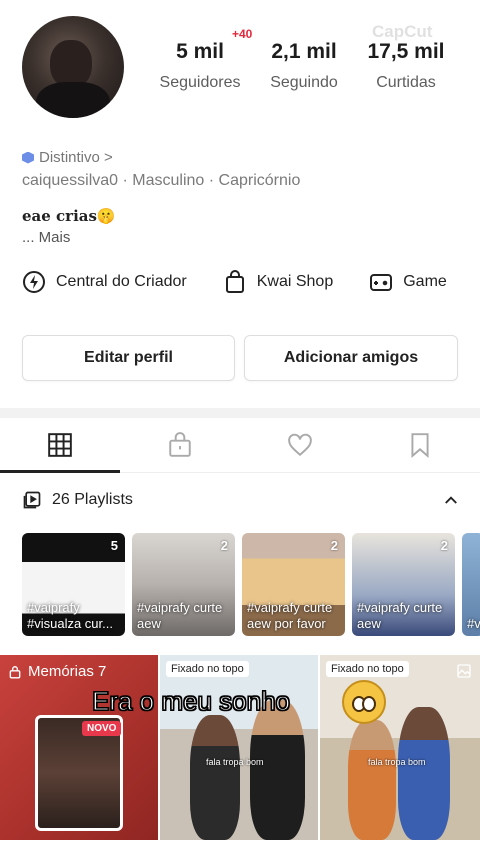 The image size is (480, 854). What do you see at coordinates (28, 157) in the screenshot?
I see `badge-hexagon-icon` at bounding box center [28, 157].